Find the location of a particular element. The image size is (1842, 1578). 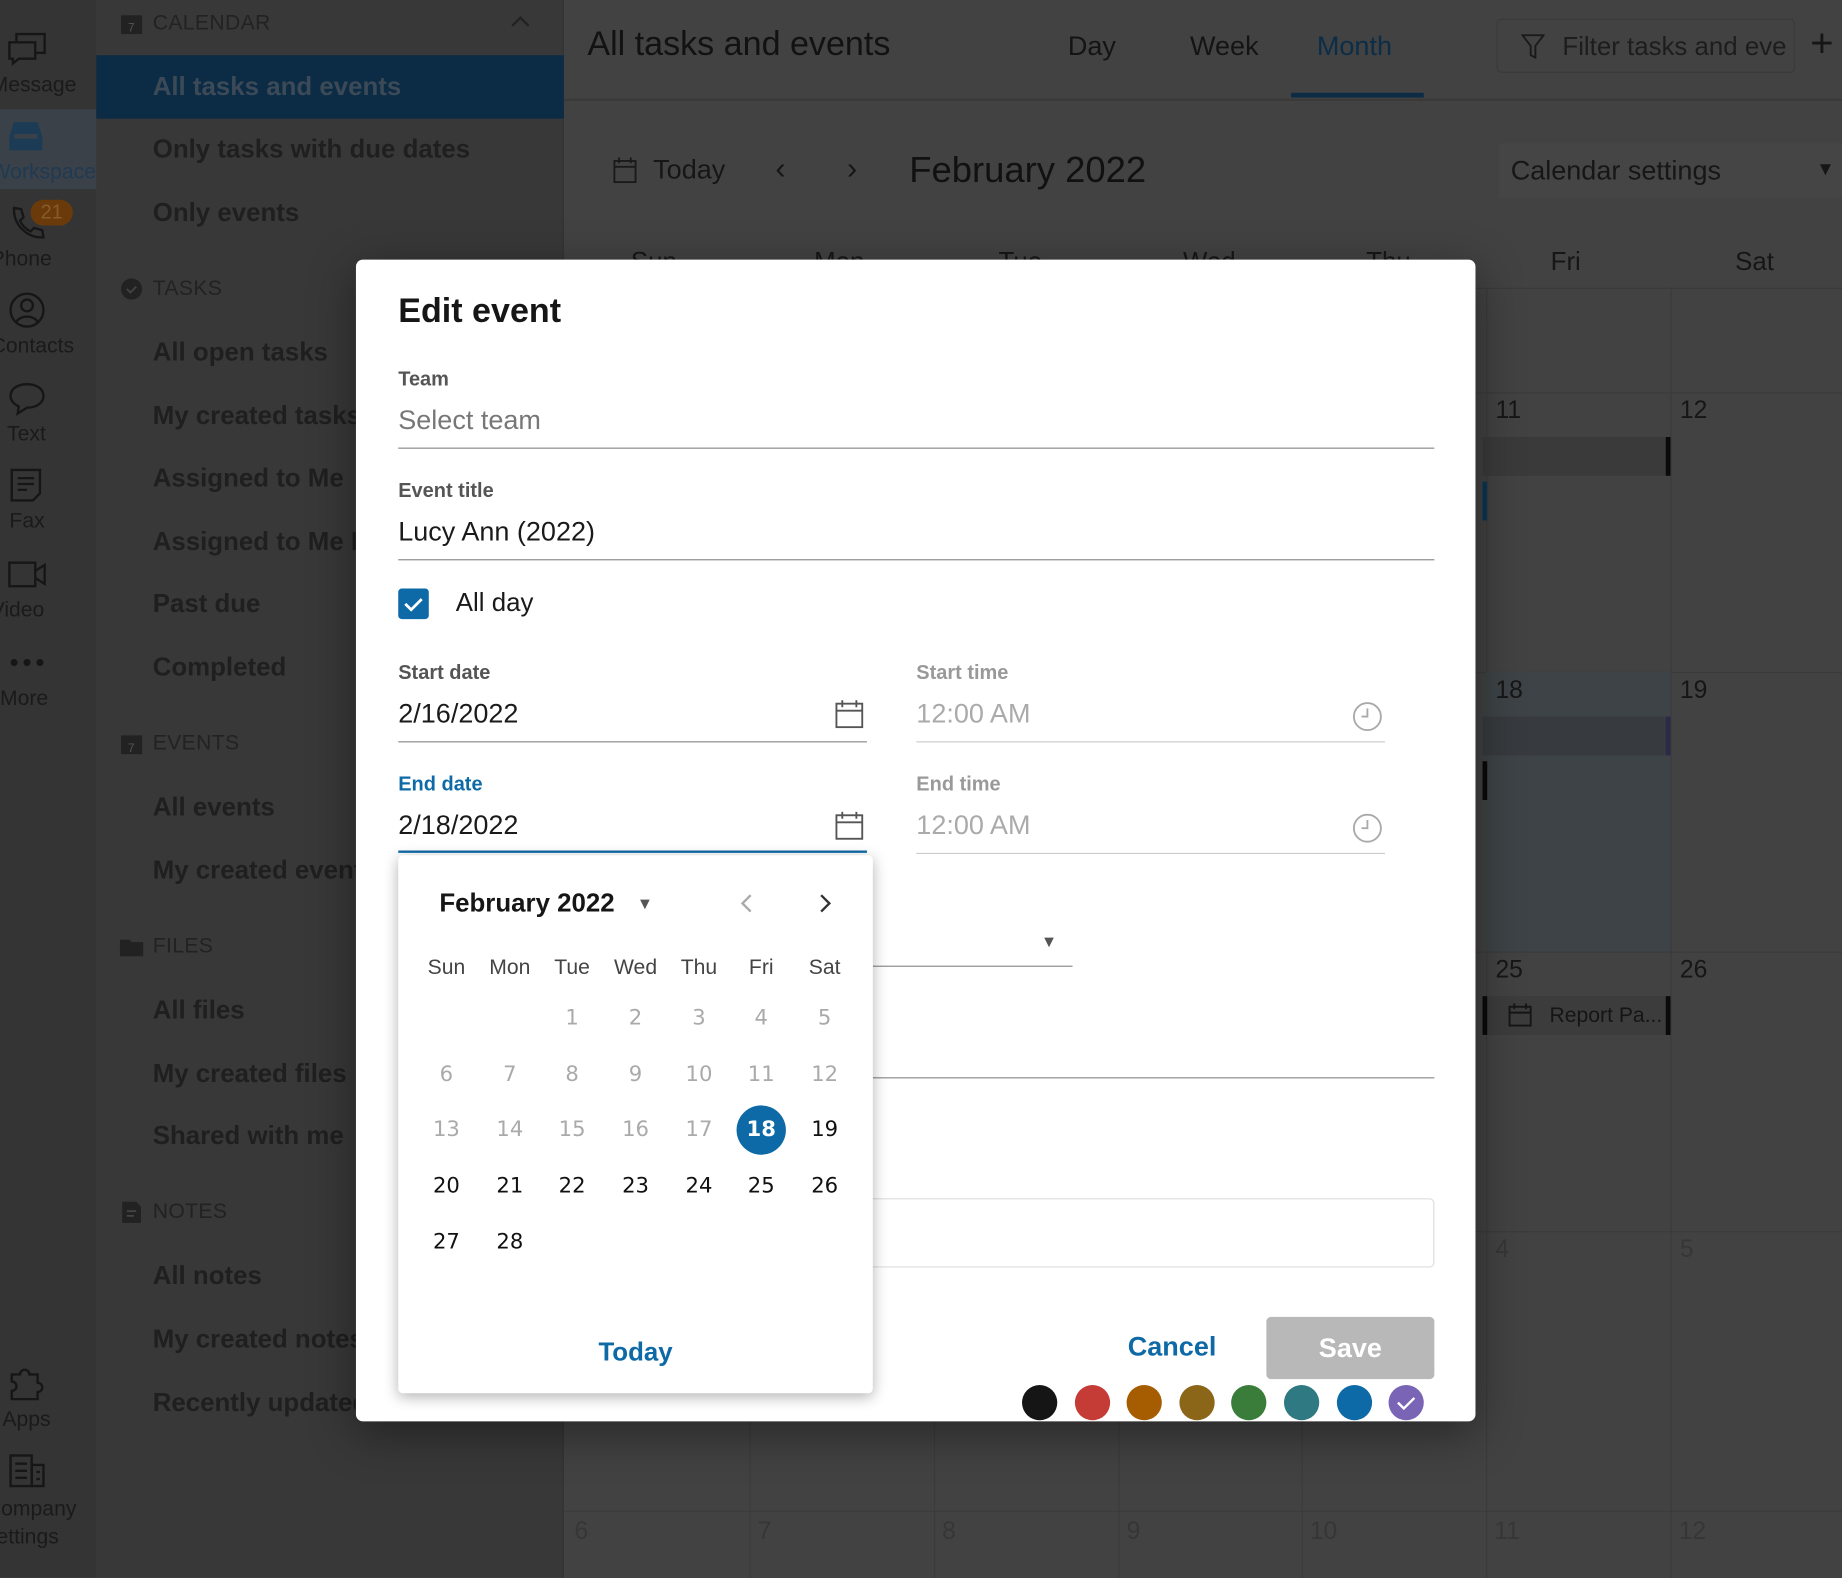

add-button: + is located at coordinates (1821, 44).